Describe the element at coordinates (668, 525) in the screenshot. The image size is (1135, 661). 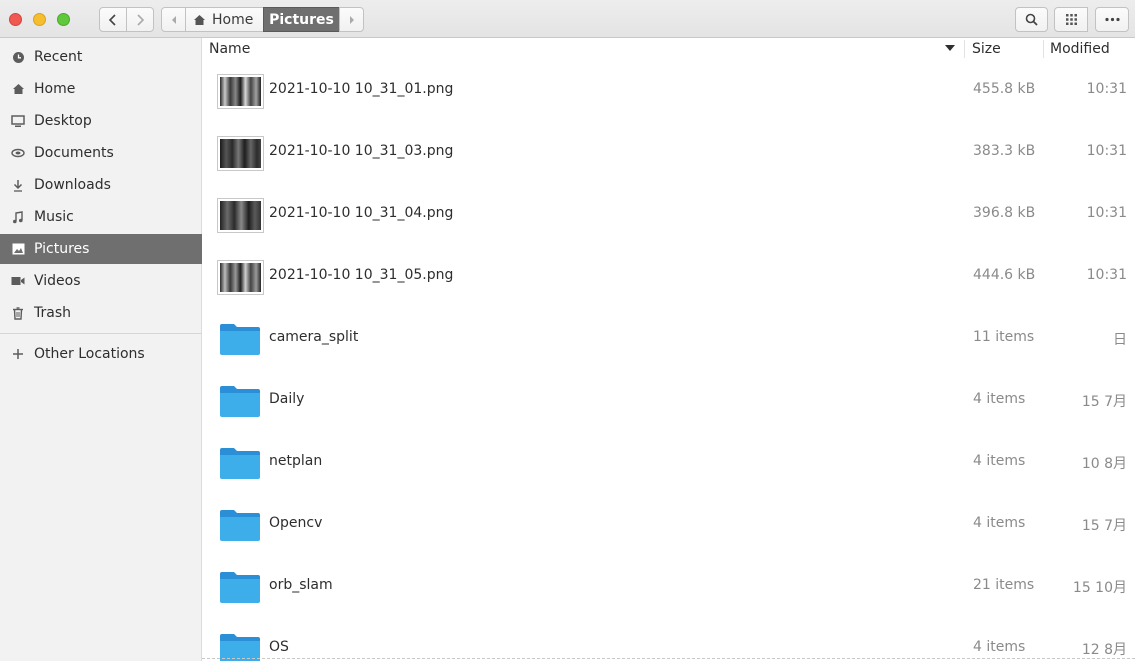
I see `folder-row: Opencv 4 items 15 7月` at that location.